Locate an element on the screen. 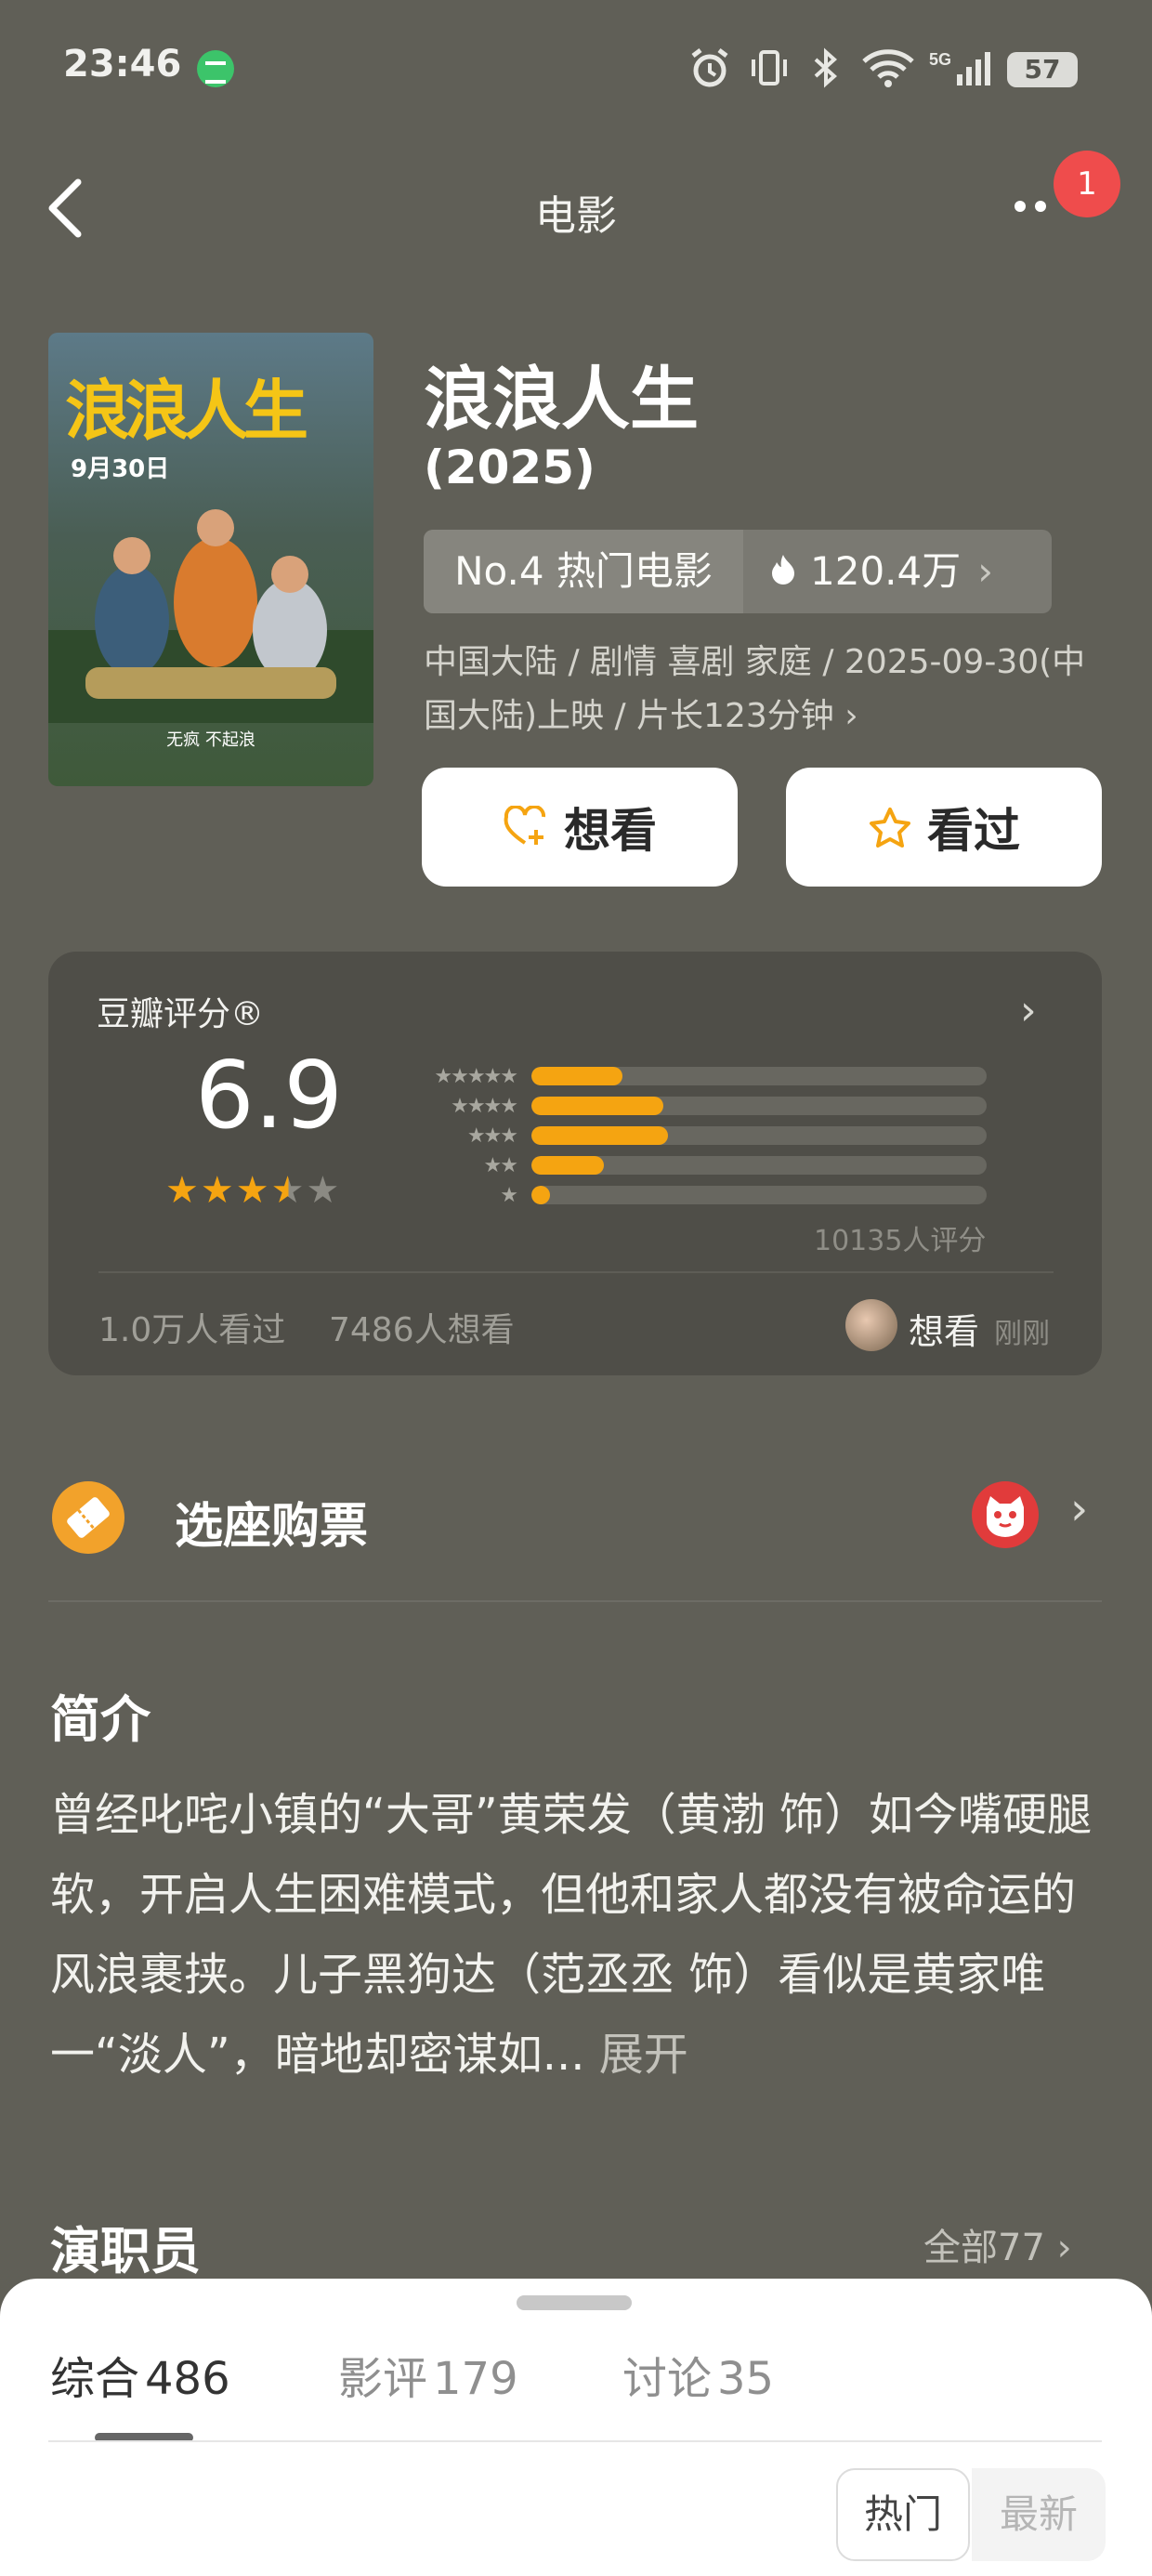 The height and width of the screenshot is (2576, 1152). rating-bar-row: ★★ is located at coordinates (693, 1165).